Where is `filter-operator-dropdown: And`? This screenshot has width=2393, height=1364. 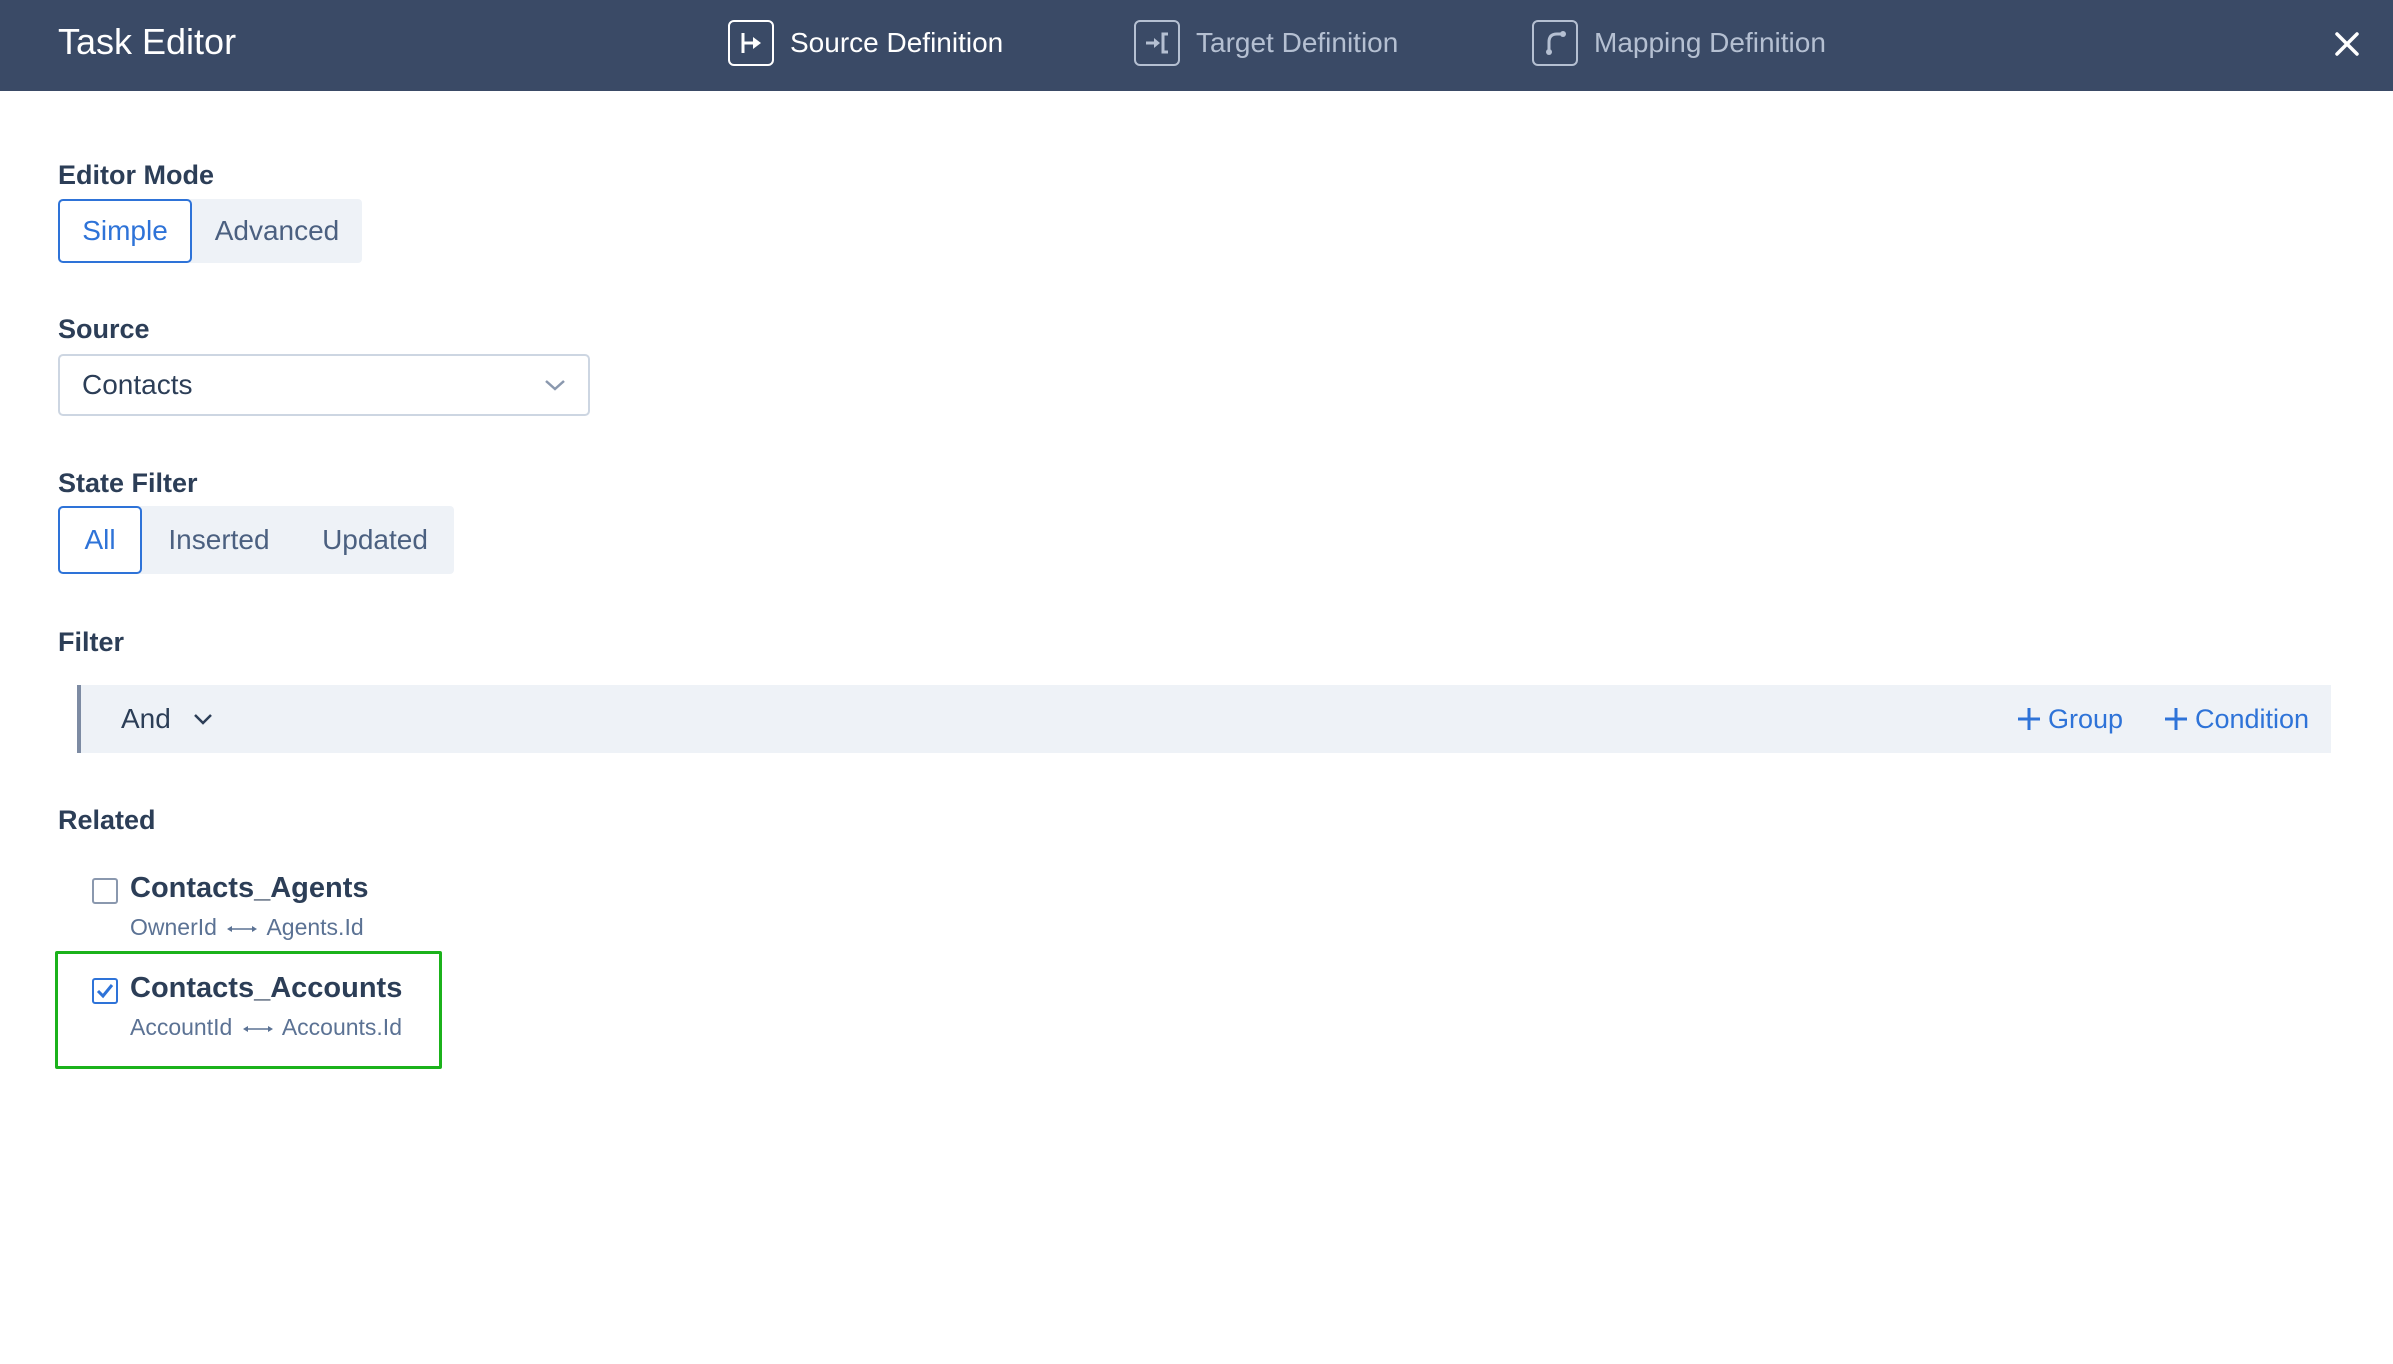 filter-operator-dropdown: And is located at coordinates (167, 719).